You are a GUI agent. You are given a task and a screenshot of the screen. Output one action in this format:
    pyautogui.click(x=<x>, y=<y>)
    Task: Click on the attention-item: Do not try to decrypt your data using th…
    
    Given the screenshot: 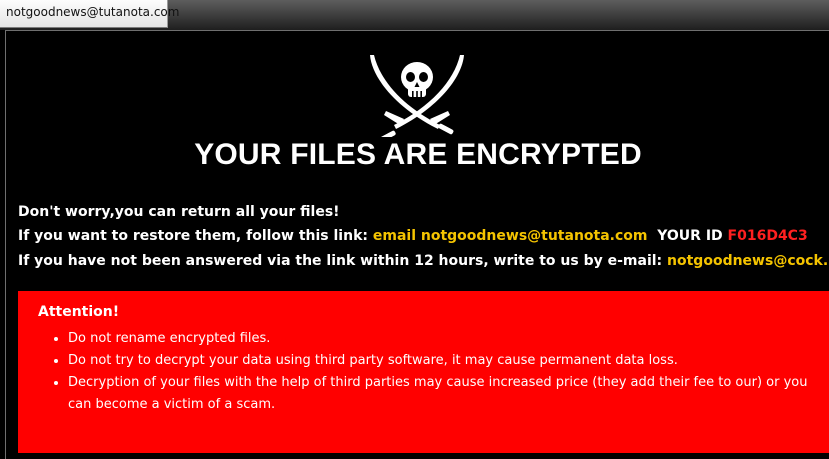 What is the action you would take?
    pyautogui.click(x=442, y=361)
    